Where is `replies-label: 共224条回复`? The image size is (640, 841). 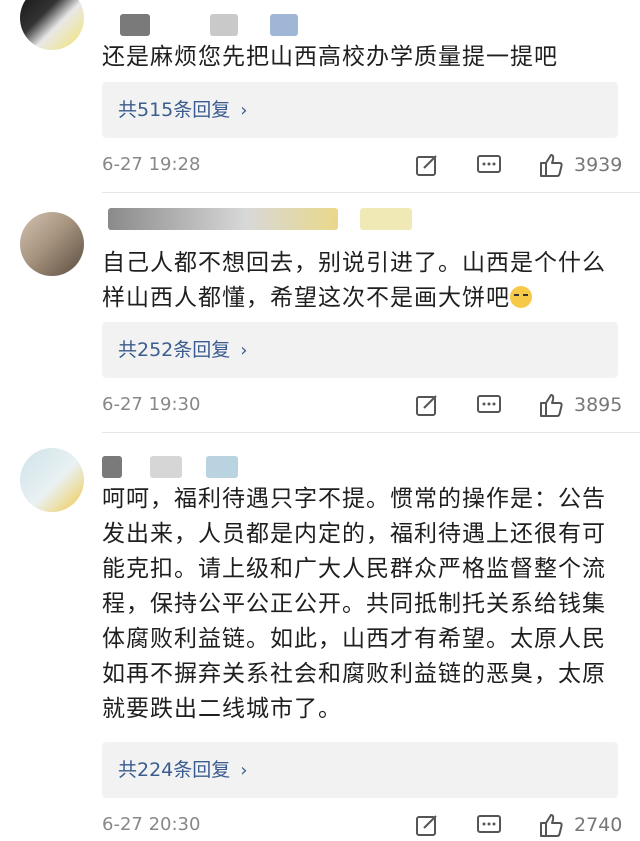
replies-label: 共224条回复 is located at coordinates (174, 770).